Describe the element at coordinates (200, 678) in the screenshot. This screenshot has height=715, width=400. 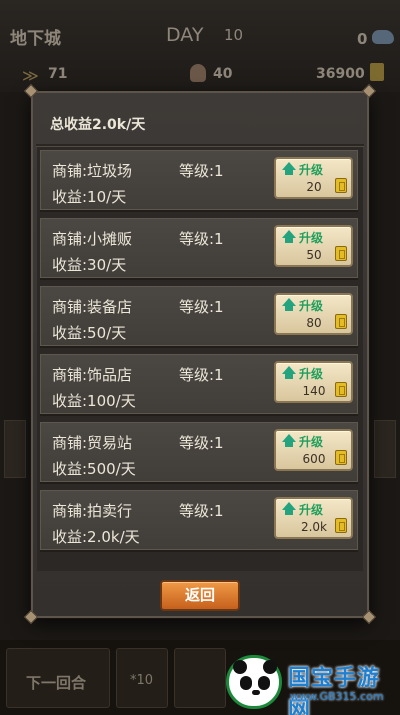
I see `bottom-action-button` at that location.